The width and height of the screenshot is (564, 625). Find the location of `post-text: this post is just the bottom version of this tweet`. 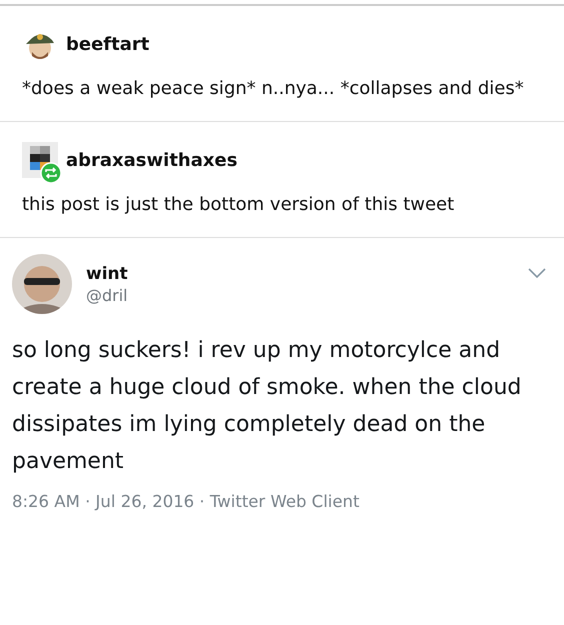

post-text: this post is just the bottom version of this tweet is located at coordinates (239, 205).